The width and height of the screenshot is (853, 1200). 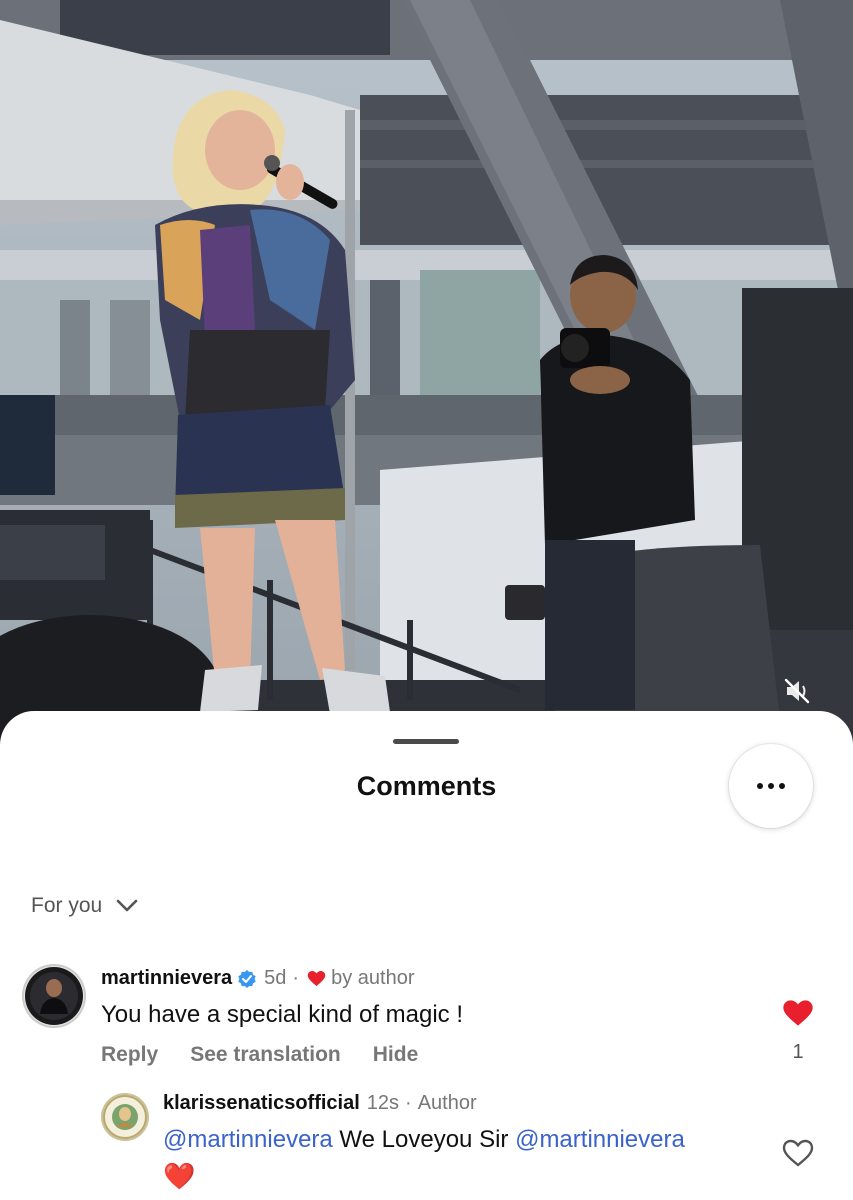 I want to click on see-translation-button: See translation, so click(x=265, y=1055).